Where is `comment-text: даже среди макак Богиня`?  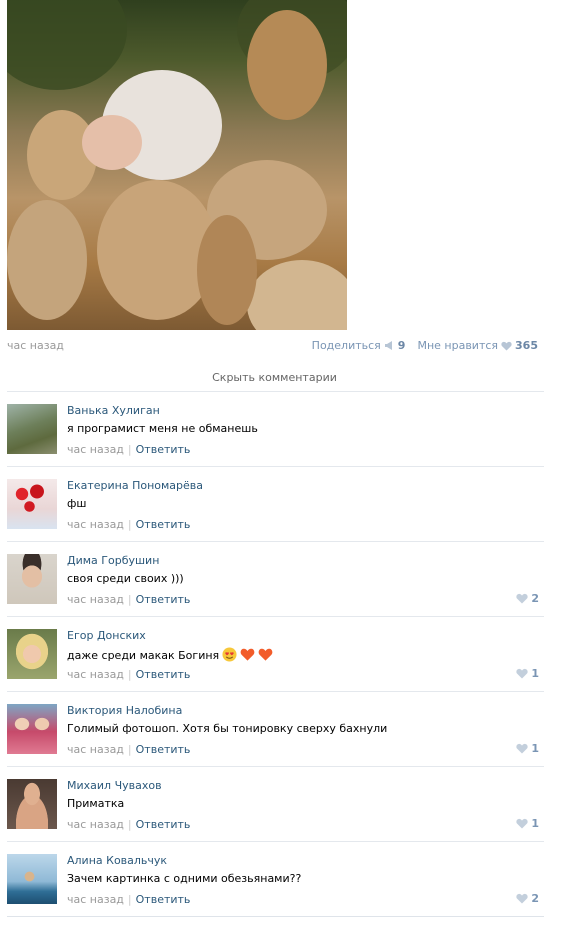 comment-text: даже среди макак Богиня is located at coordinates (170, 654).